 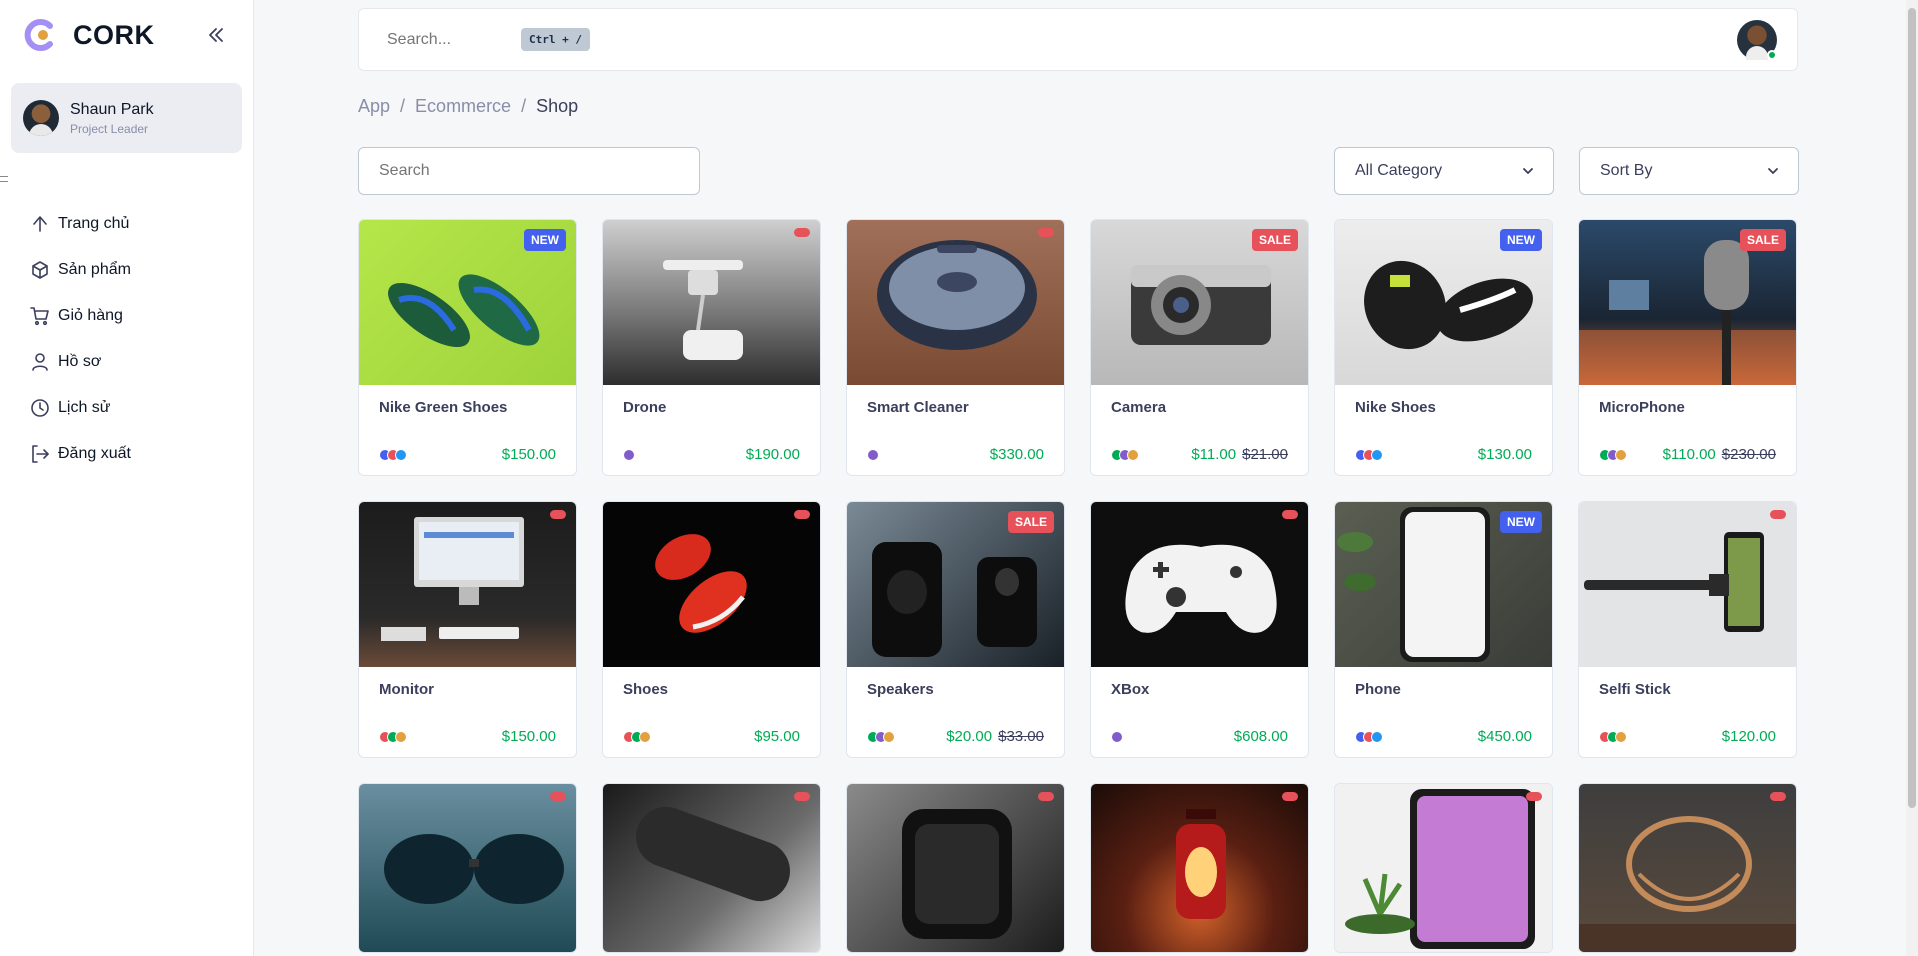 I want to click on product-price: $130.00, so click(x=1504, y=454).